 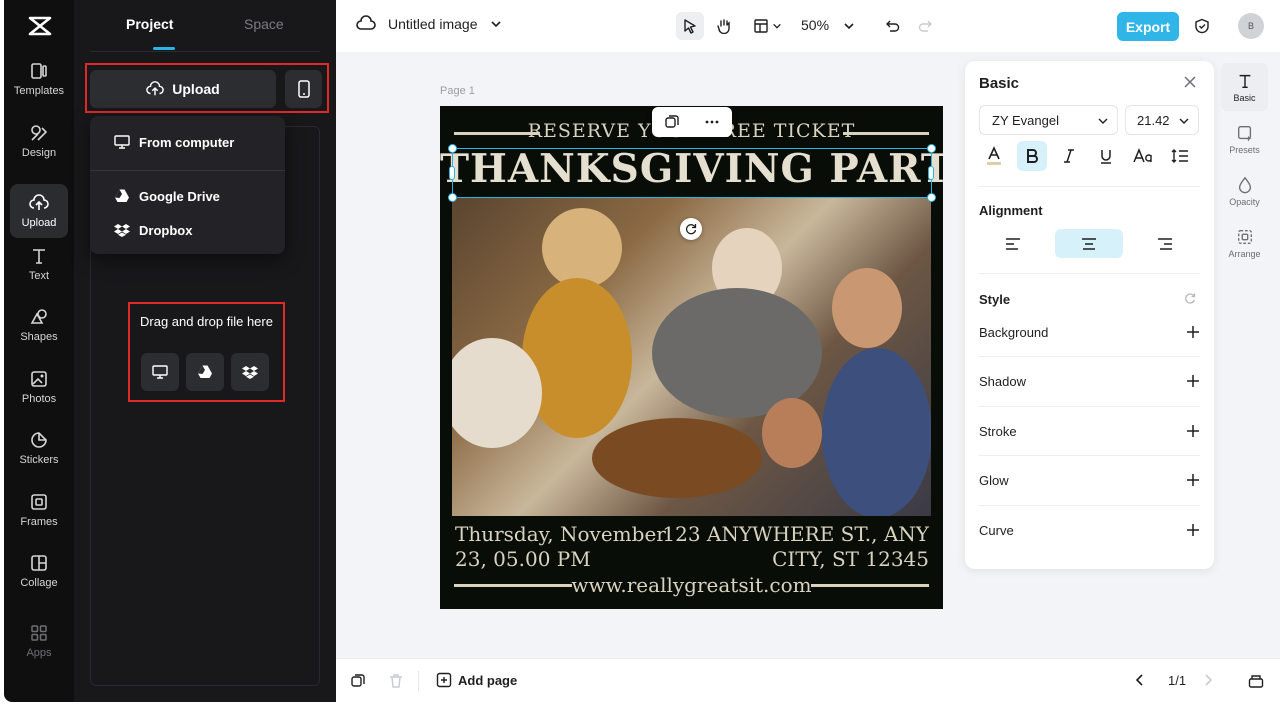 I want to click on rail-item-design: Design, so click(x=39, y=141).